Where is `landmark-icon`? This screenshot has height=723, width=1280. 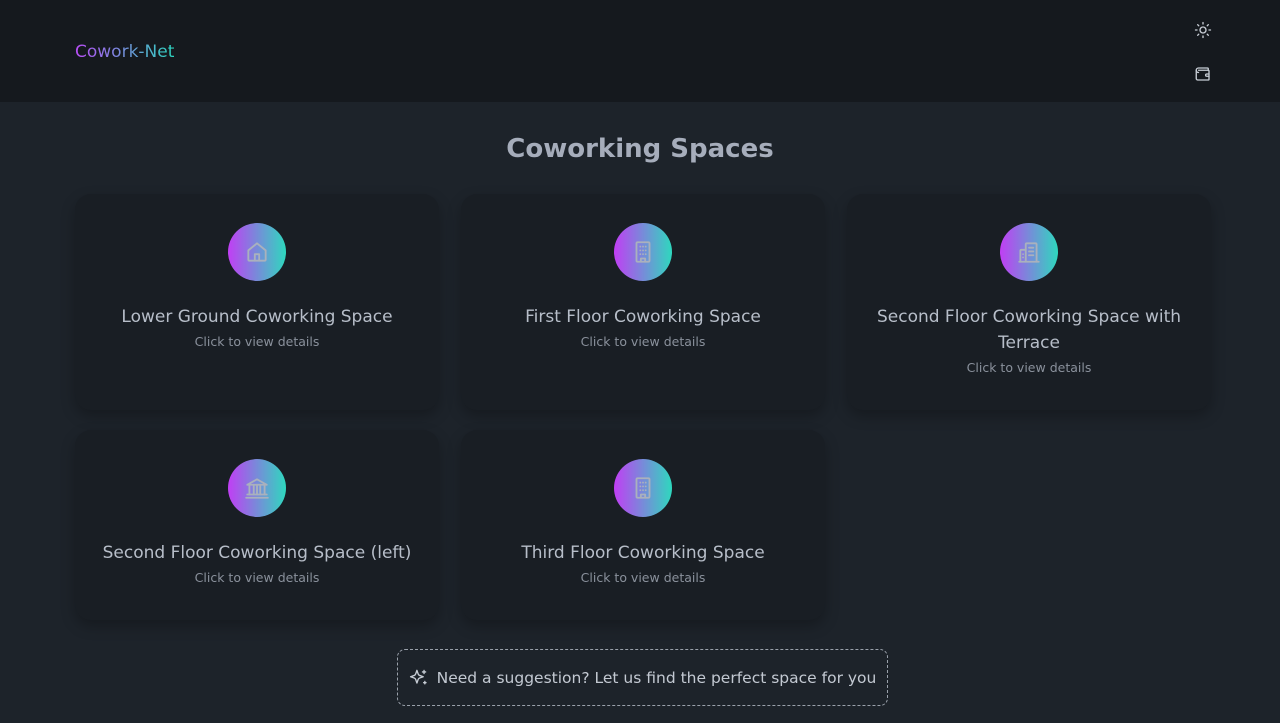
landmark-icon is located at coordinates (257, 488).